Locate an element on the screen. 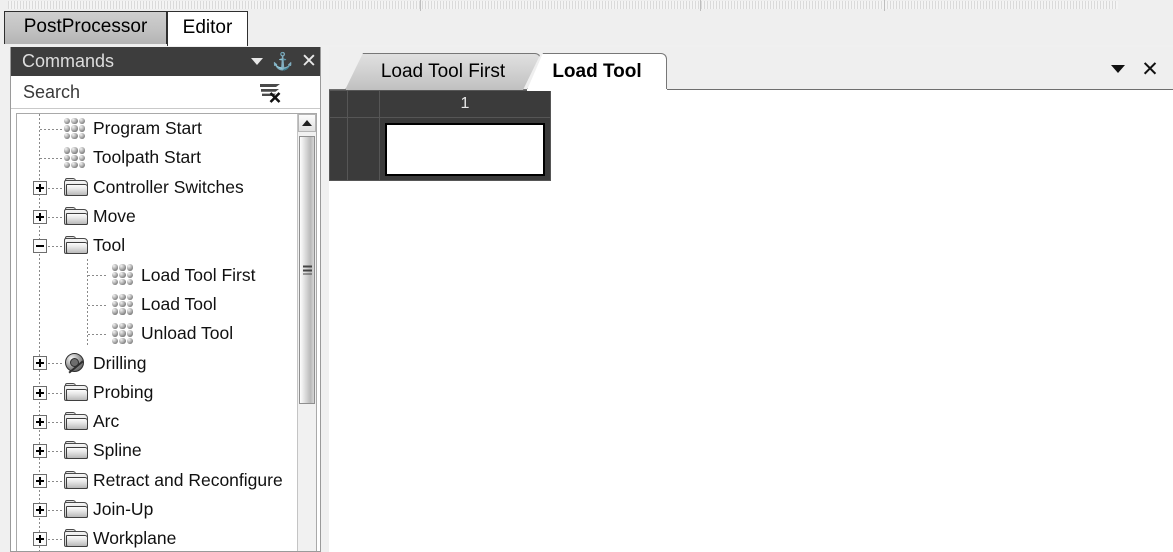  tree-item-label: Probing is located at coordinates (123, 391).